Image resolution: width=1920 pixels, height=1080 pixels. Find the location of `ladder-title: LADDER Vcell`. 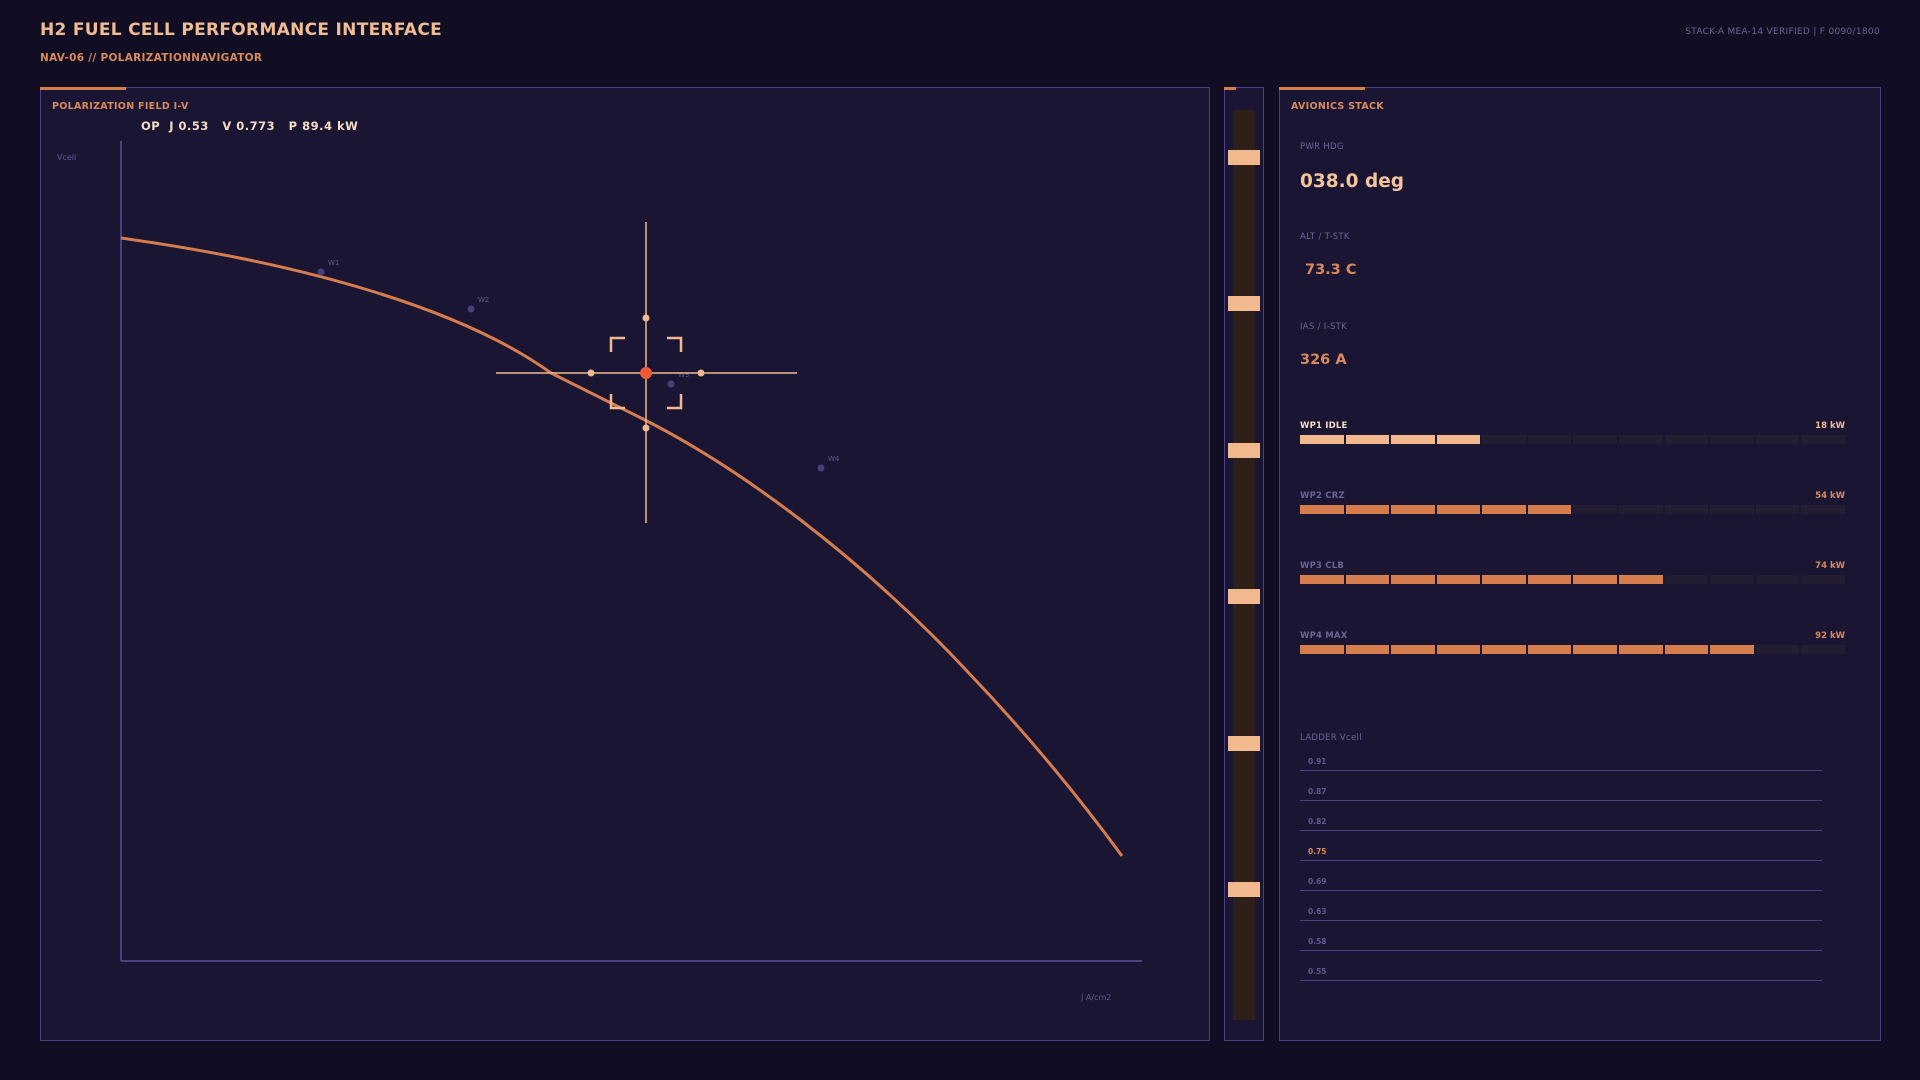

ladder-title: LADDER Vcell is located at coordinates (1331, 738).